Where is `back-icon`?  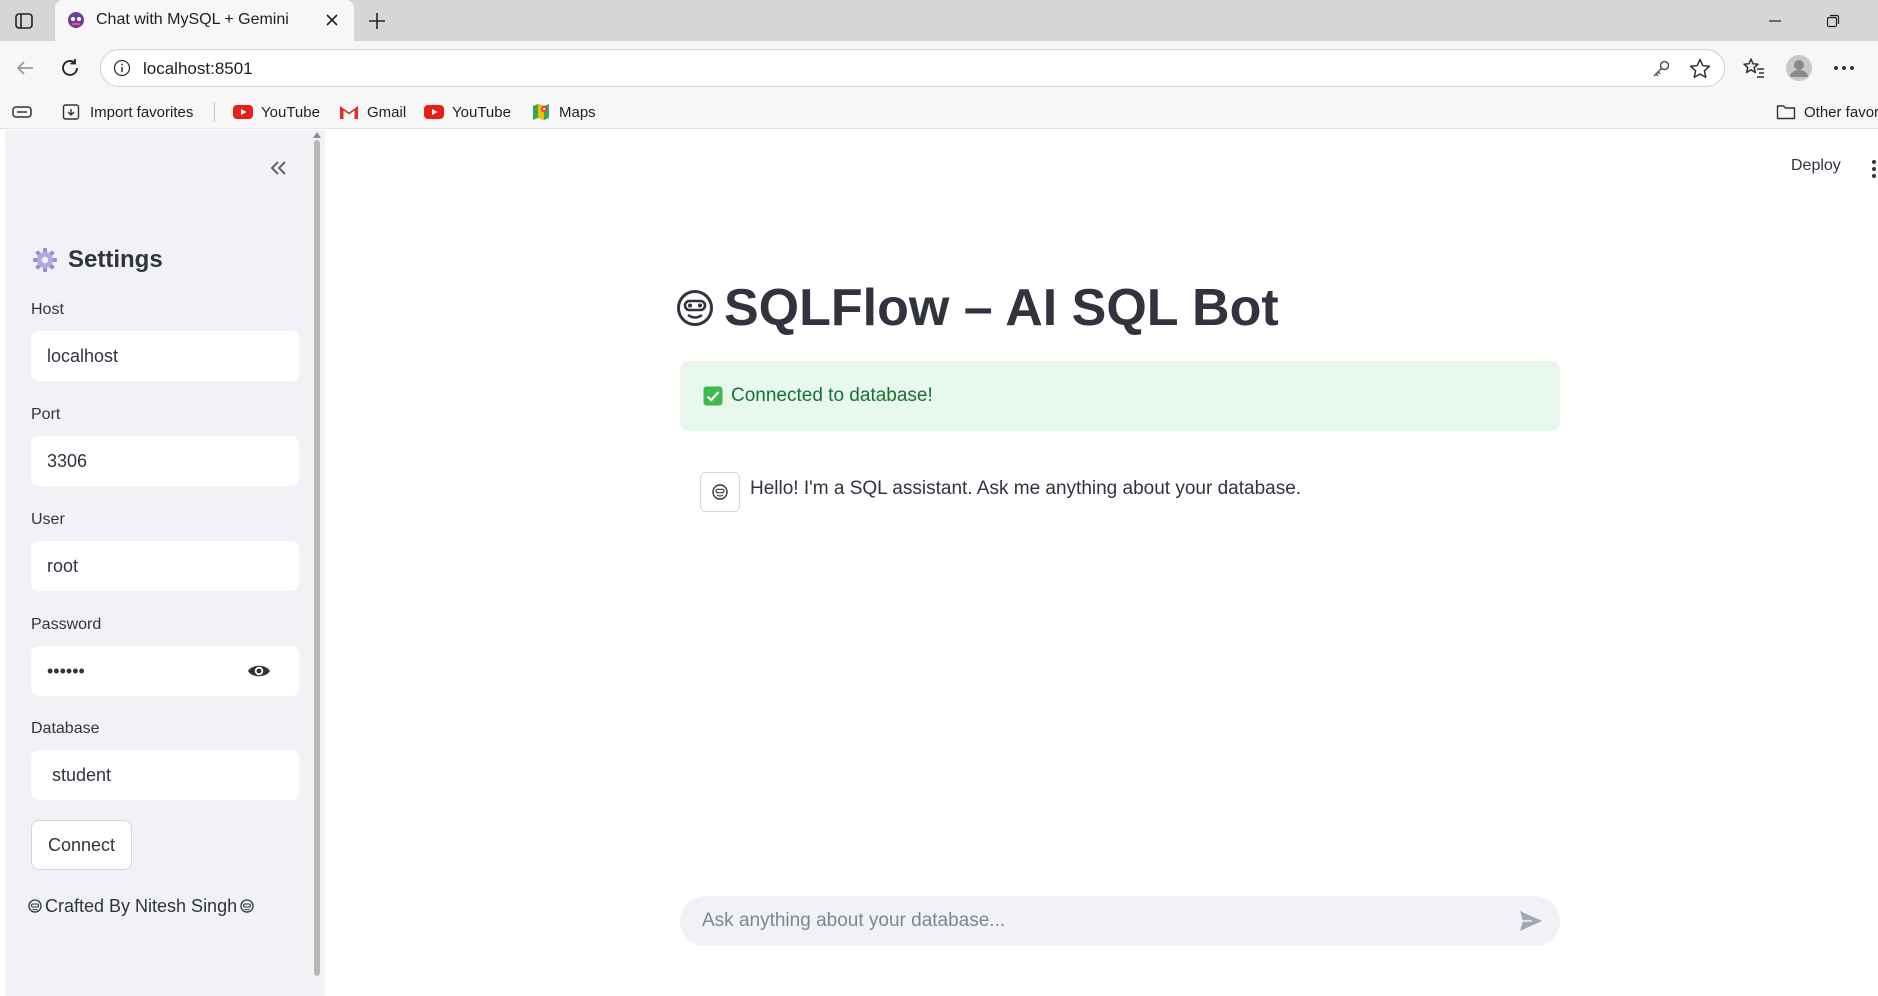
back-icon is located at coordinates (25, 68).